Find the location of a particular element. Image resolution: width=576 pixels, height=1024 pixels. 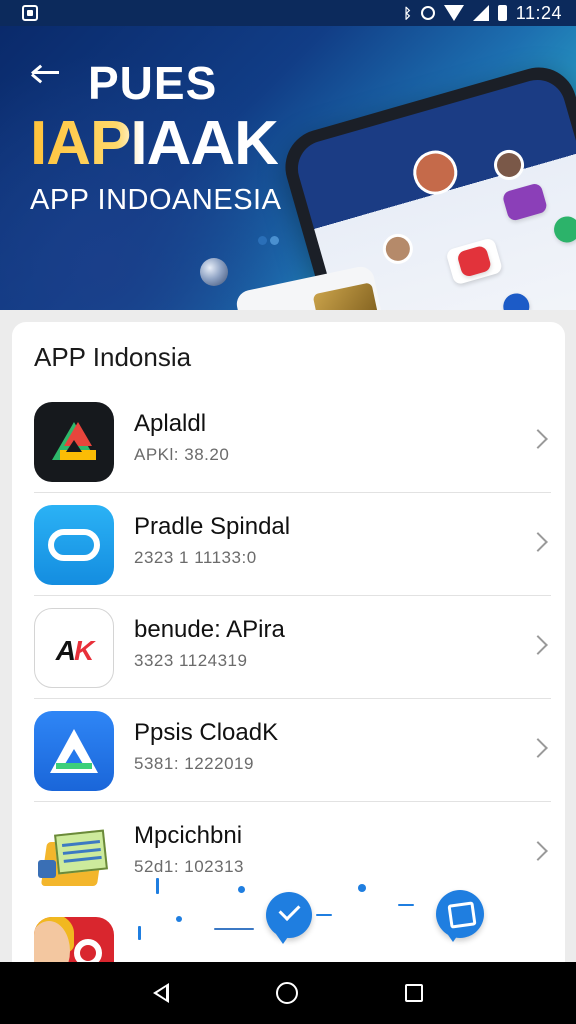

nav-home-icon is located at coordinates (286, 993).